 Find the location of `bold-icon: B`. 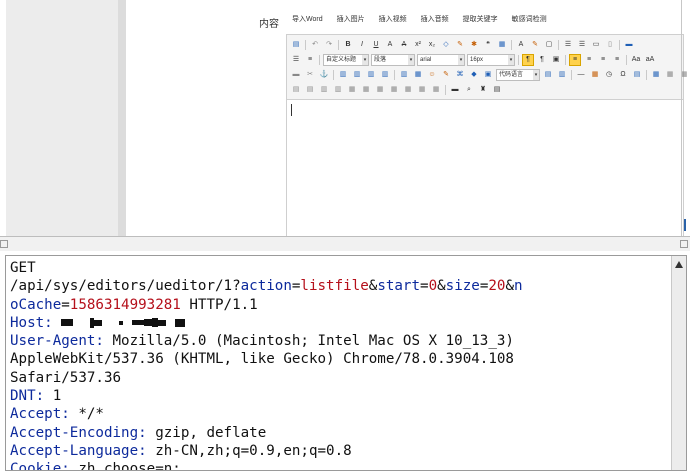

bold-icon: B is located at coordinates (348, 45).